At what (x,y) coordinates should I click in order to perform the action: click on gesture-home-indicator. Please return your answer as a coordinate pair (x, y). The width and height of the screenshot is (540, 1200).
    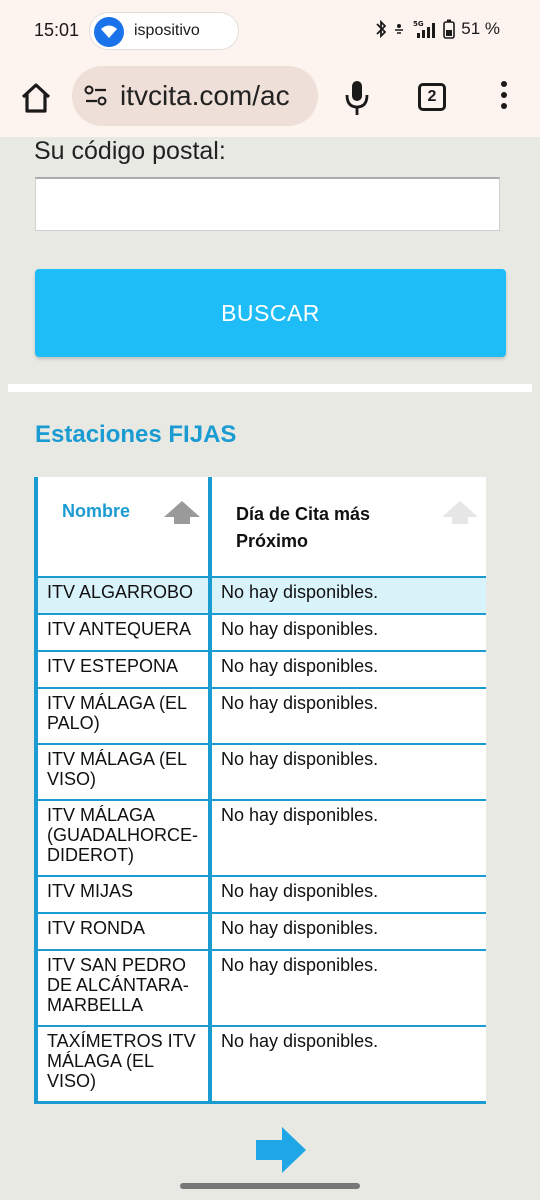
    Looking at the image, I should click on (270, 1186).